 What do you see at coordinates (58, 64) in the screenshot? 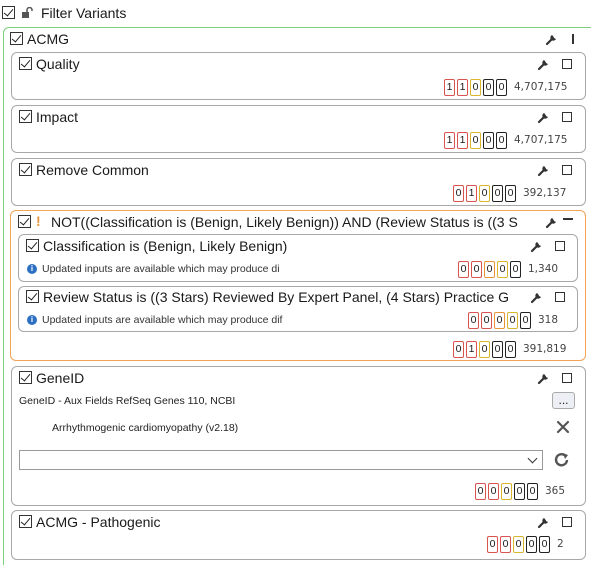
I see `quality-title: Quality` at bounding box center [58, 64].